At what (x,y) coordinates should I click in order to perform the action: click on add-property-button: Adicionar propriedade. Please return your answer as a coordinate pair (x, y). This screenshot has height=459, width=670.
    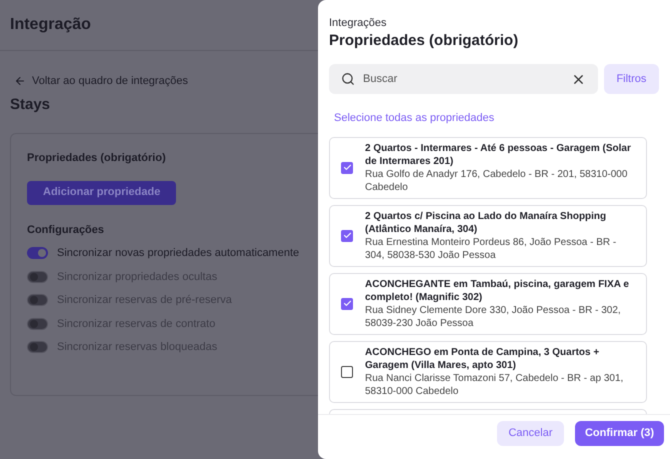
    Looking at the image, I should click on (101, 192).